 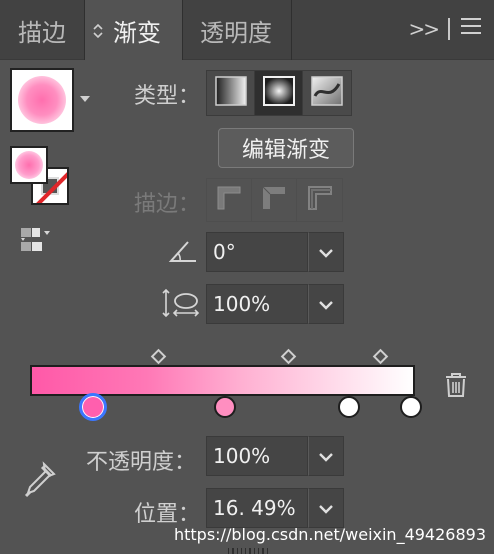 What do you see at coordinates (329, 534) in the screenshot?
I see `watermark-text: https://blog.csdn.net/weixin_49426893` at bounding box center [329, 534].